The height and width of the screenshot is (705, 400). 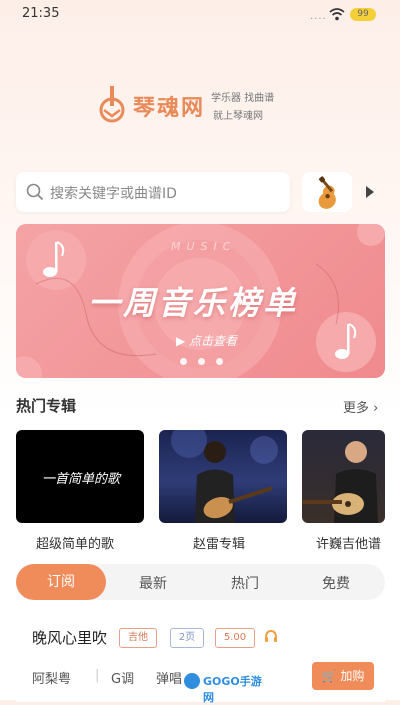 I want to click on album-card-xu-wei, so click(x=343, y=476).